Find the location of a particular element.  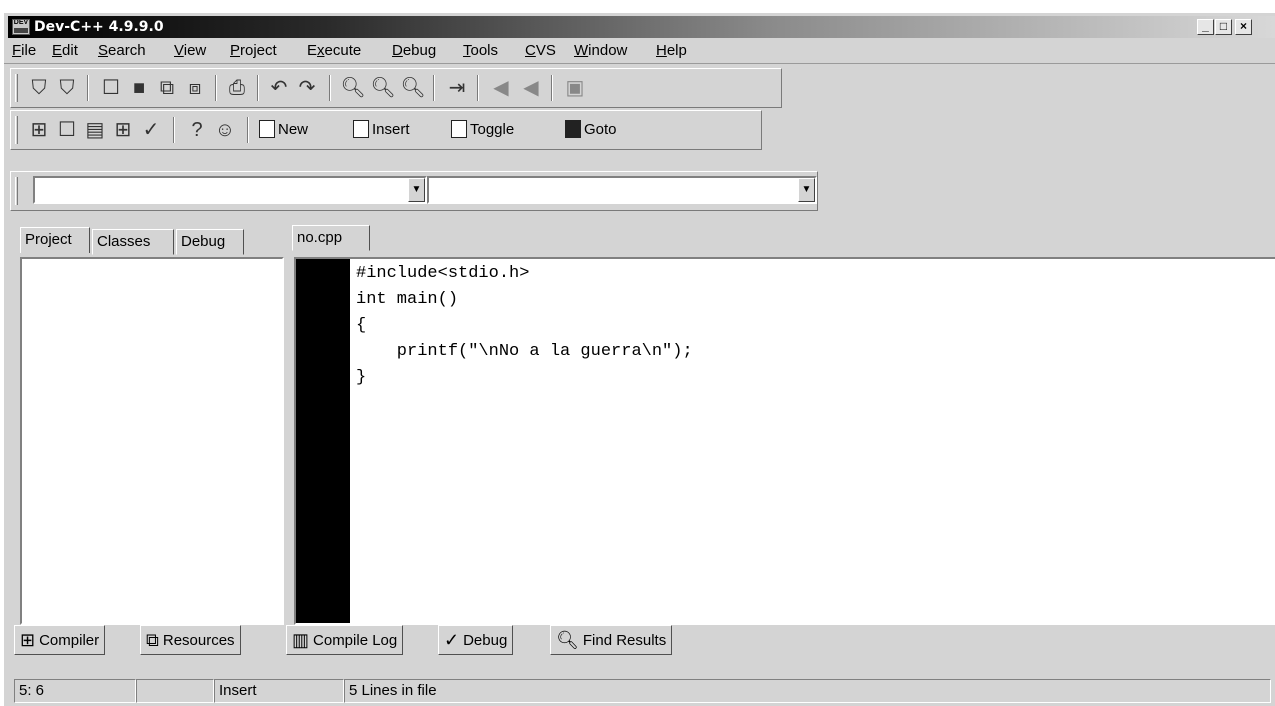

class-browser-toolbar: ▼ ▼ is located at coordinates (414, 191).